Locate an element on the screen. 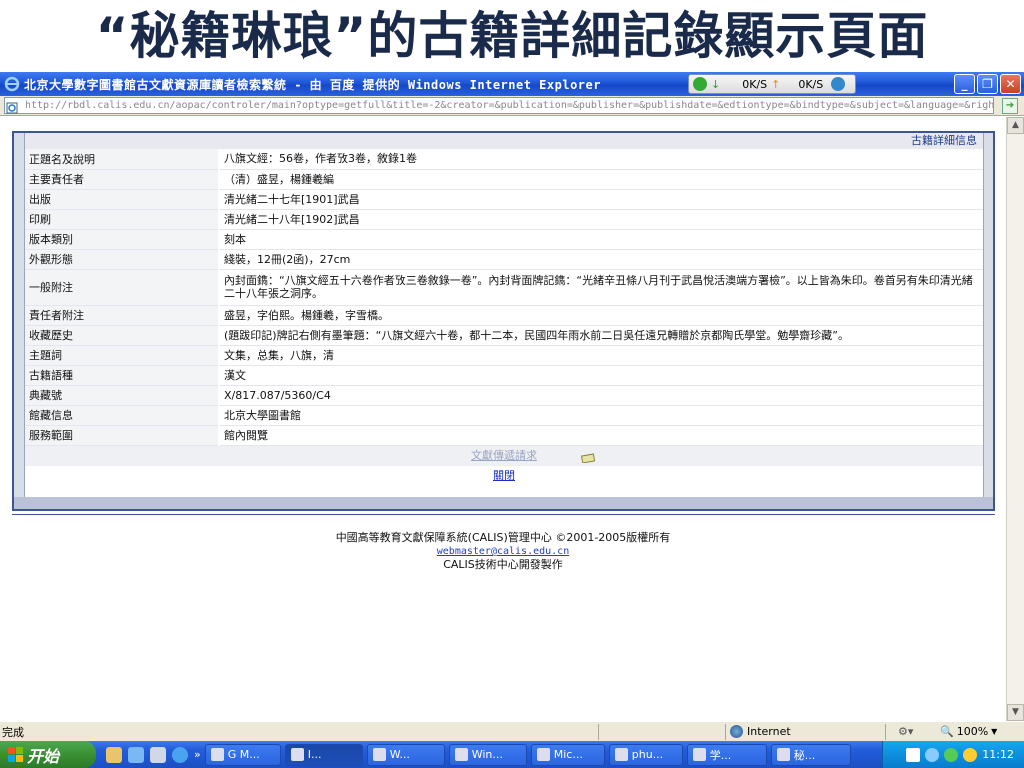 This screenshot has height=768, width=1024. help-icon is located at coordinates (913, 754).